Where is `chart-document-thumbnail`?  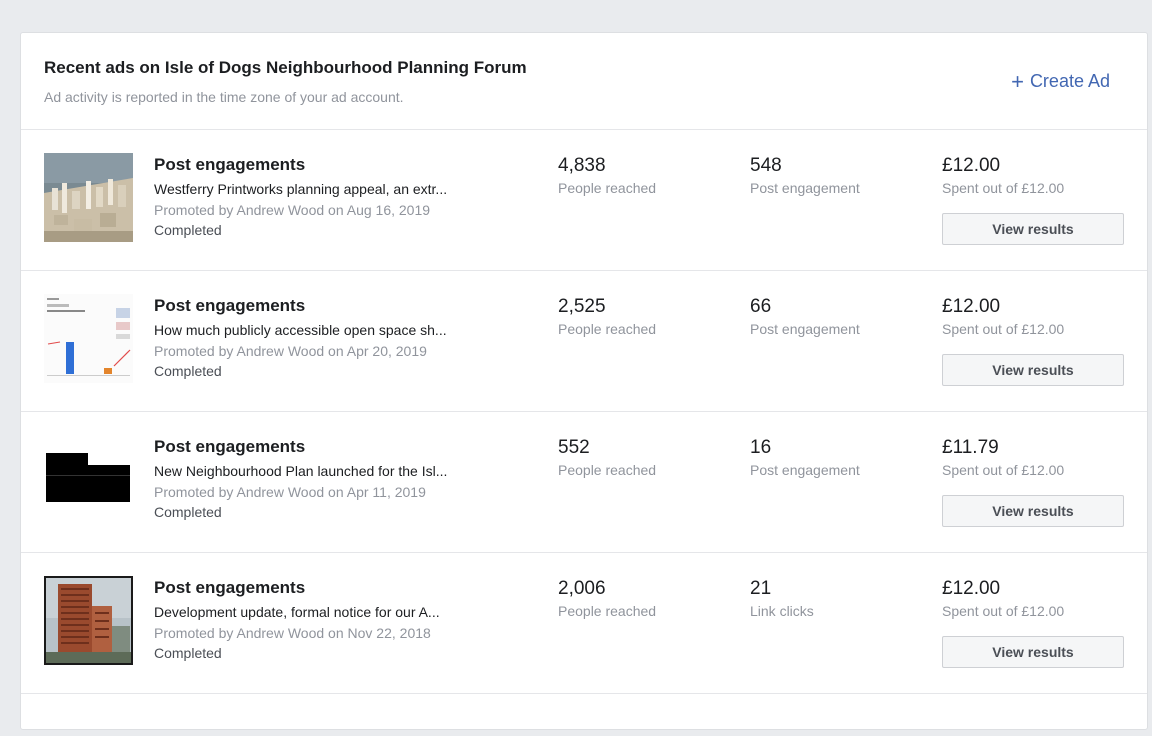
chart-document-thumbnail is located at coordinates (88, 338).